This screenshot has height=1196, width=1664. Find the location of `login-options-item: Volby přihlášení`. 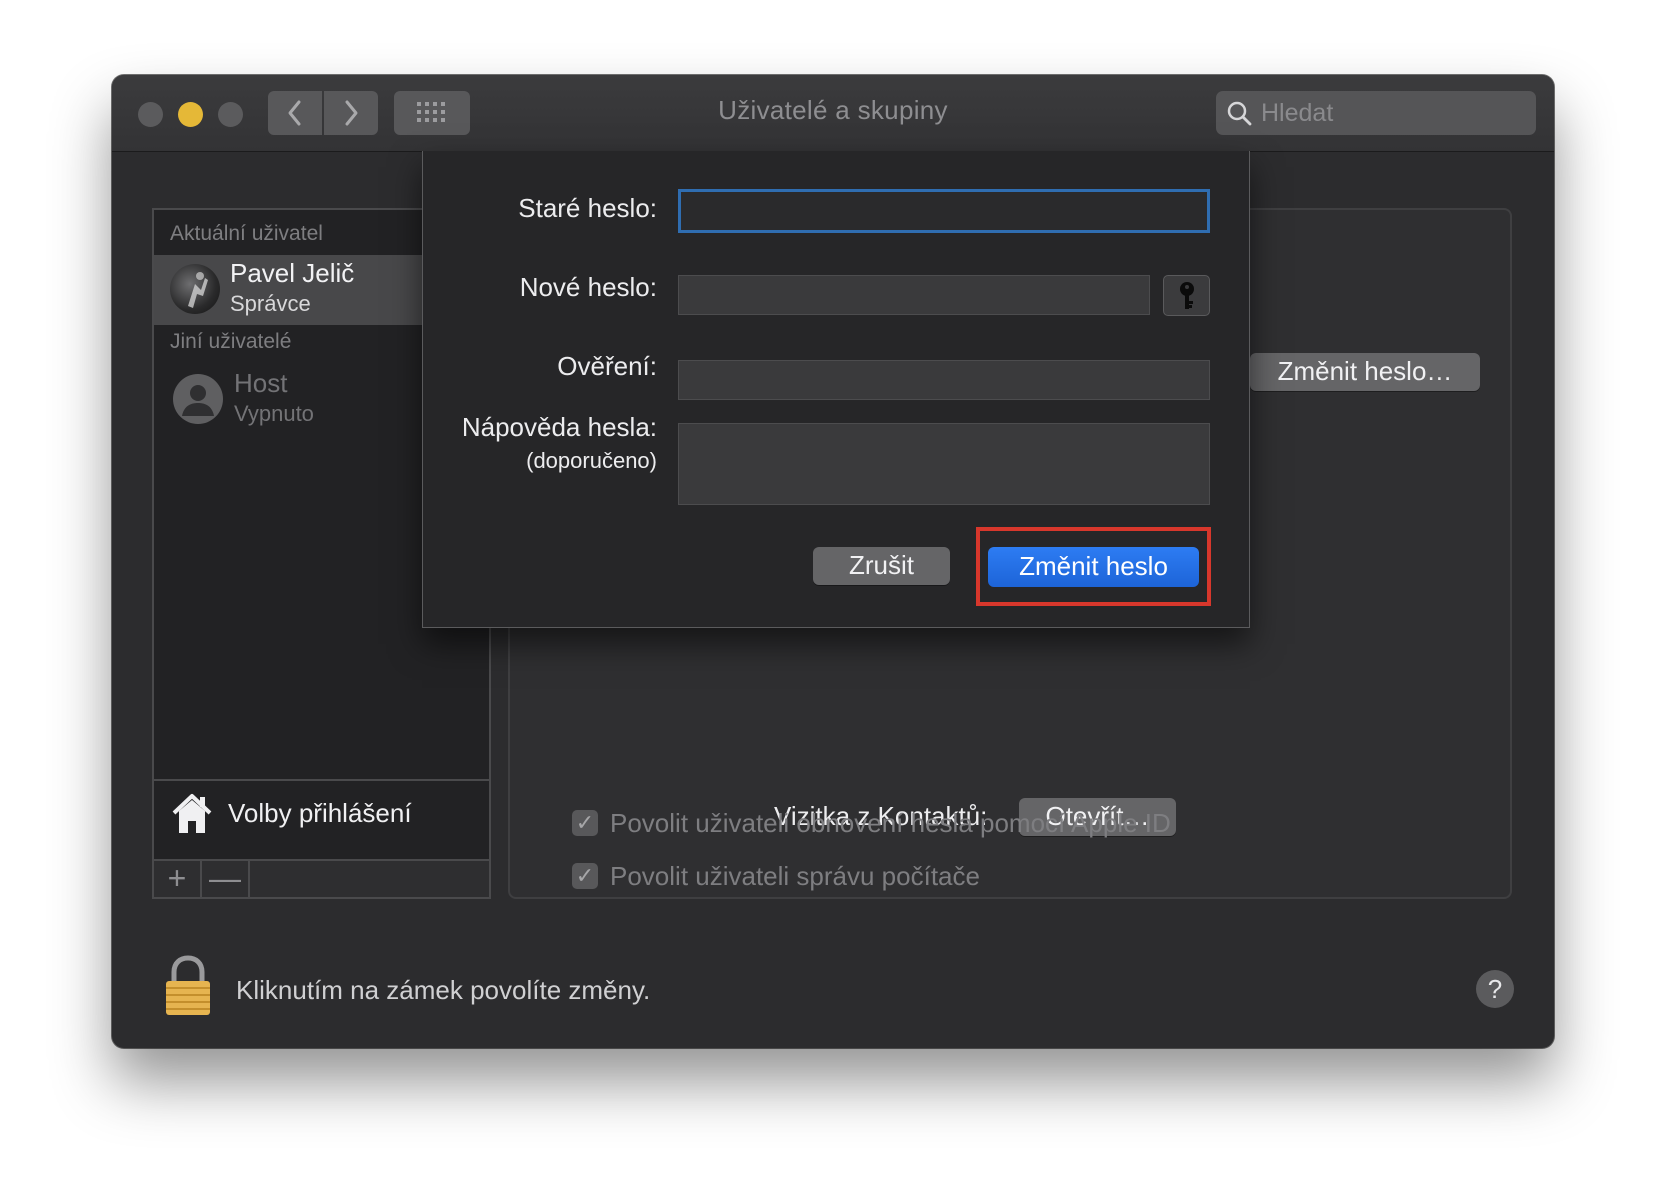

login-options-item: Volby přihlášení is located at coordinates (321, 814).